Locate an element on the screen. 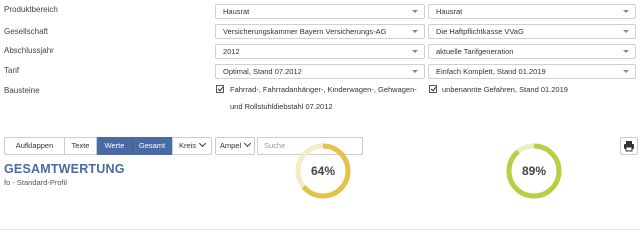  gesamt-button: Gesamt is located at coordinates (152, 146).